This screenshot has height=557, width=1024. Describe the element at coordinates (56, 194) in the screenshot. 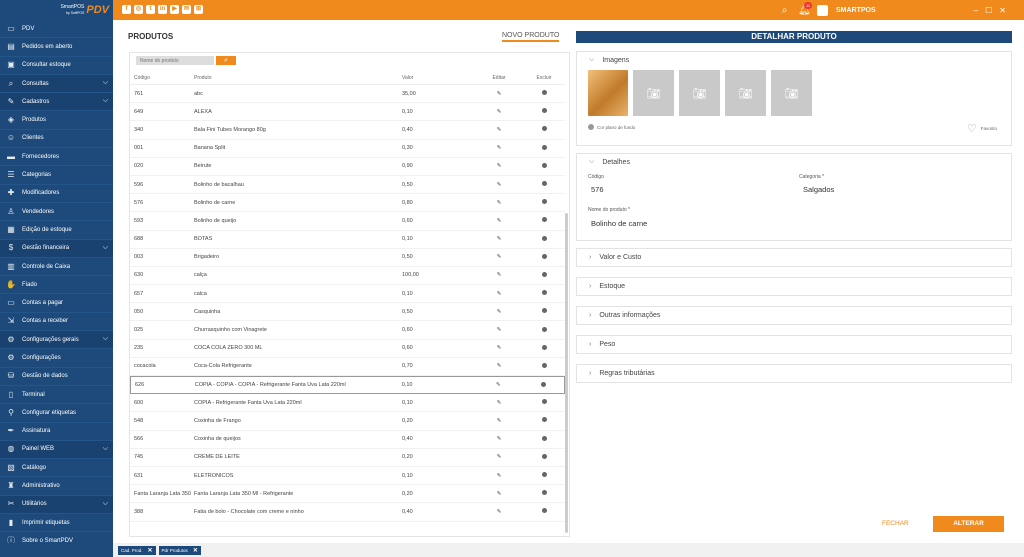

I see `sidebar-item-modificadores: ✚ Modificadores` at that location.